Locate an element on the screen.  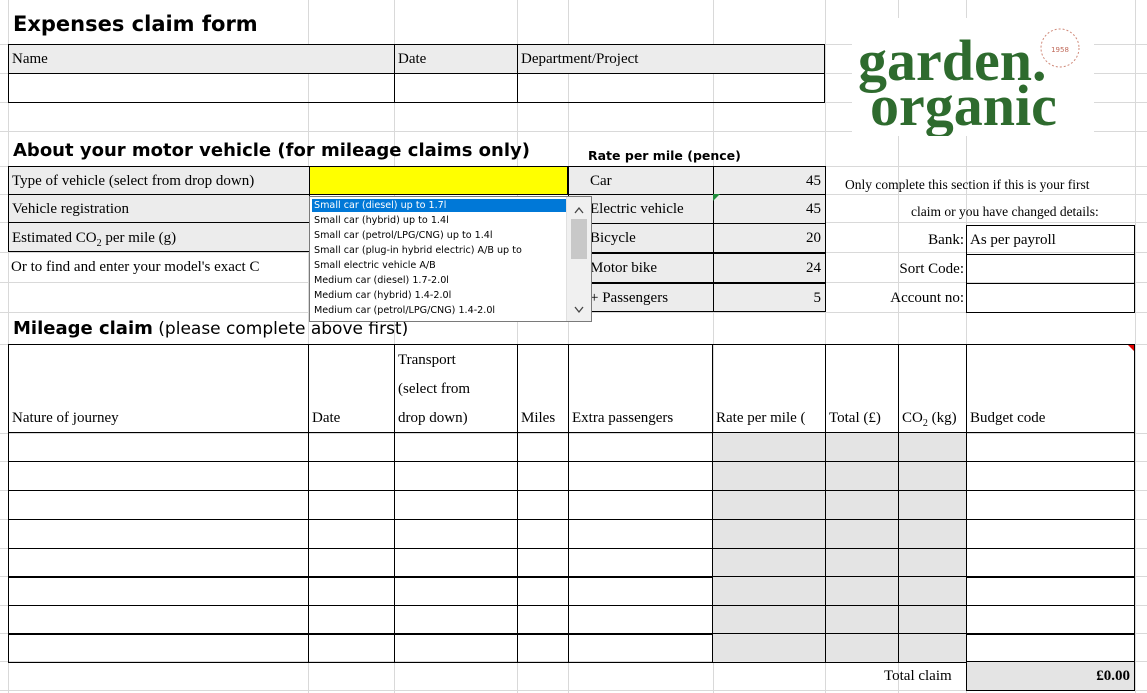
dropdown-option: Small car (hybrid) up to 1.4l is located at coordinates (439, 220).